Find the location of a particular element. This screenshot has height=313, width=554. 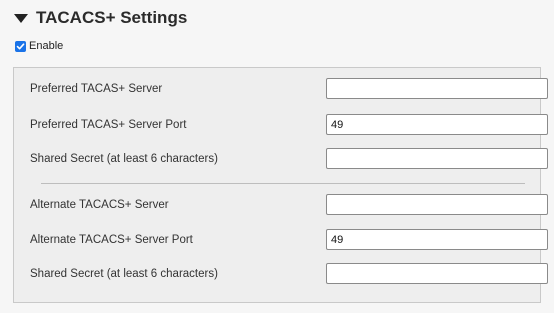

section-divider is located at coordinates (283, 183).